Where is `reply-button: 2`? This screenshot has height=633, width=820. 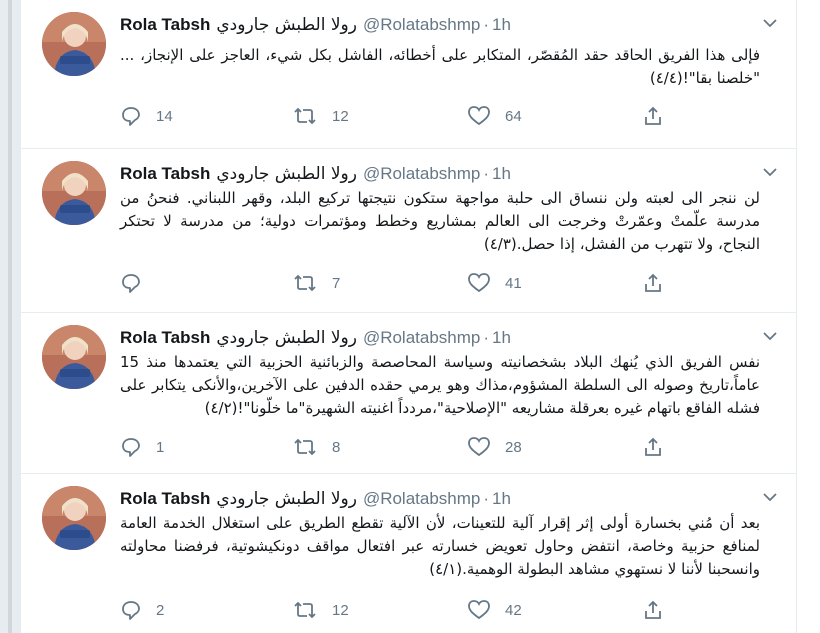 reply-button: 2 is located at coordinates (142, 610).